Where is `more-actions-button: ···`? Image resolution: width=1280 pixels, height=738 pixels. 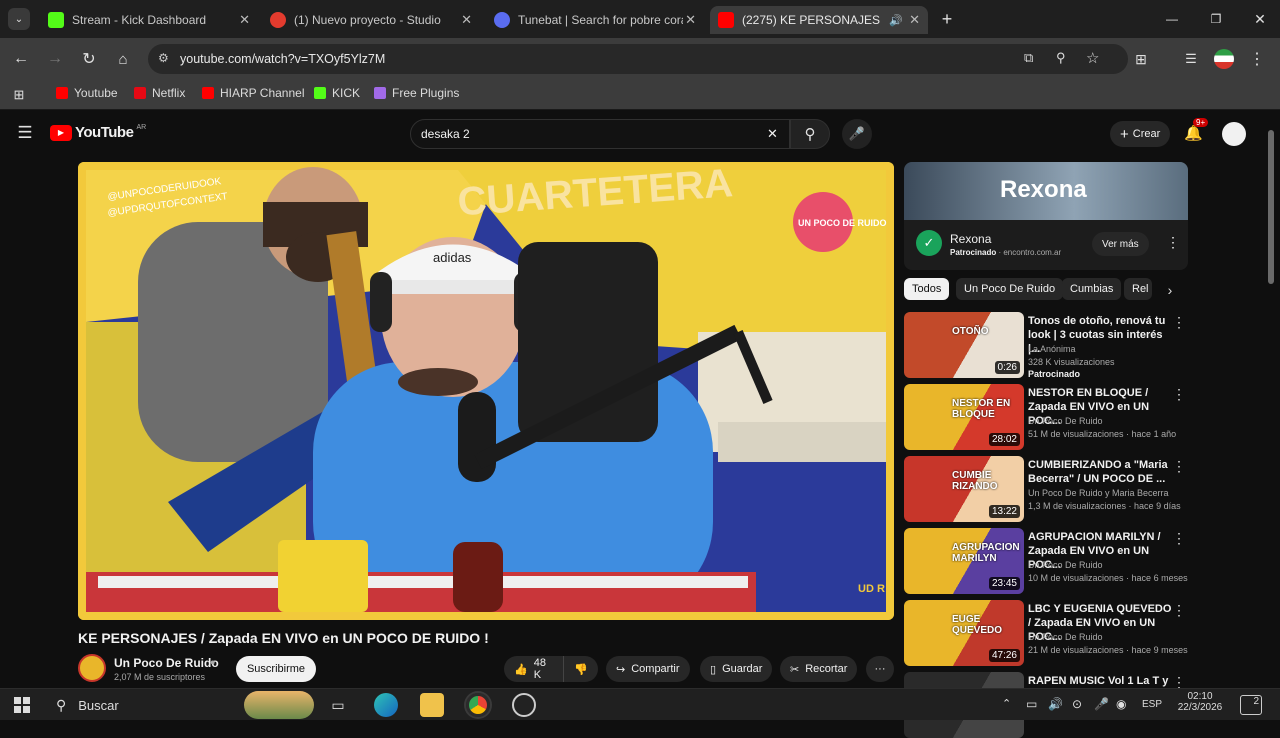 more-actions-button: ··· is located at coordinates (880, 669).